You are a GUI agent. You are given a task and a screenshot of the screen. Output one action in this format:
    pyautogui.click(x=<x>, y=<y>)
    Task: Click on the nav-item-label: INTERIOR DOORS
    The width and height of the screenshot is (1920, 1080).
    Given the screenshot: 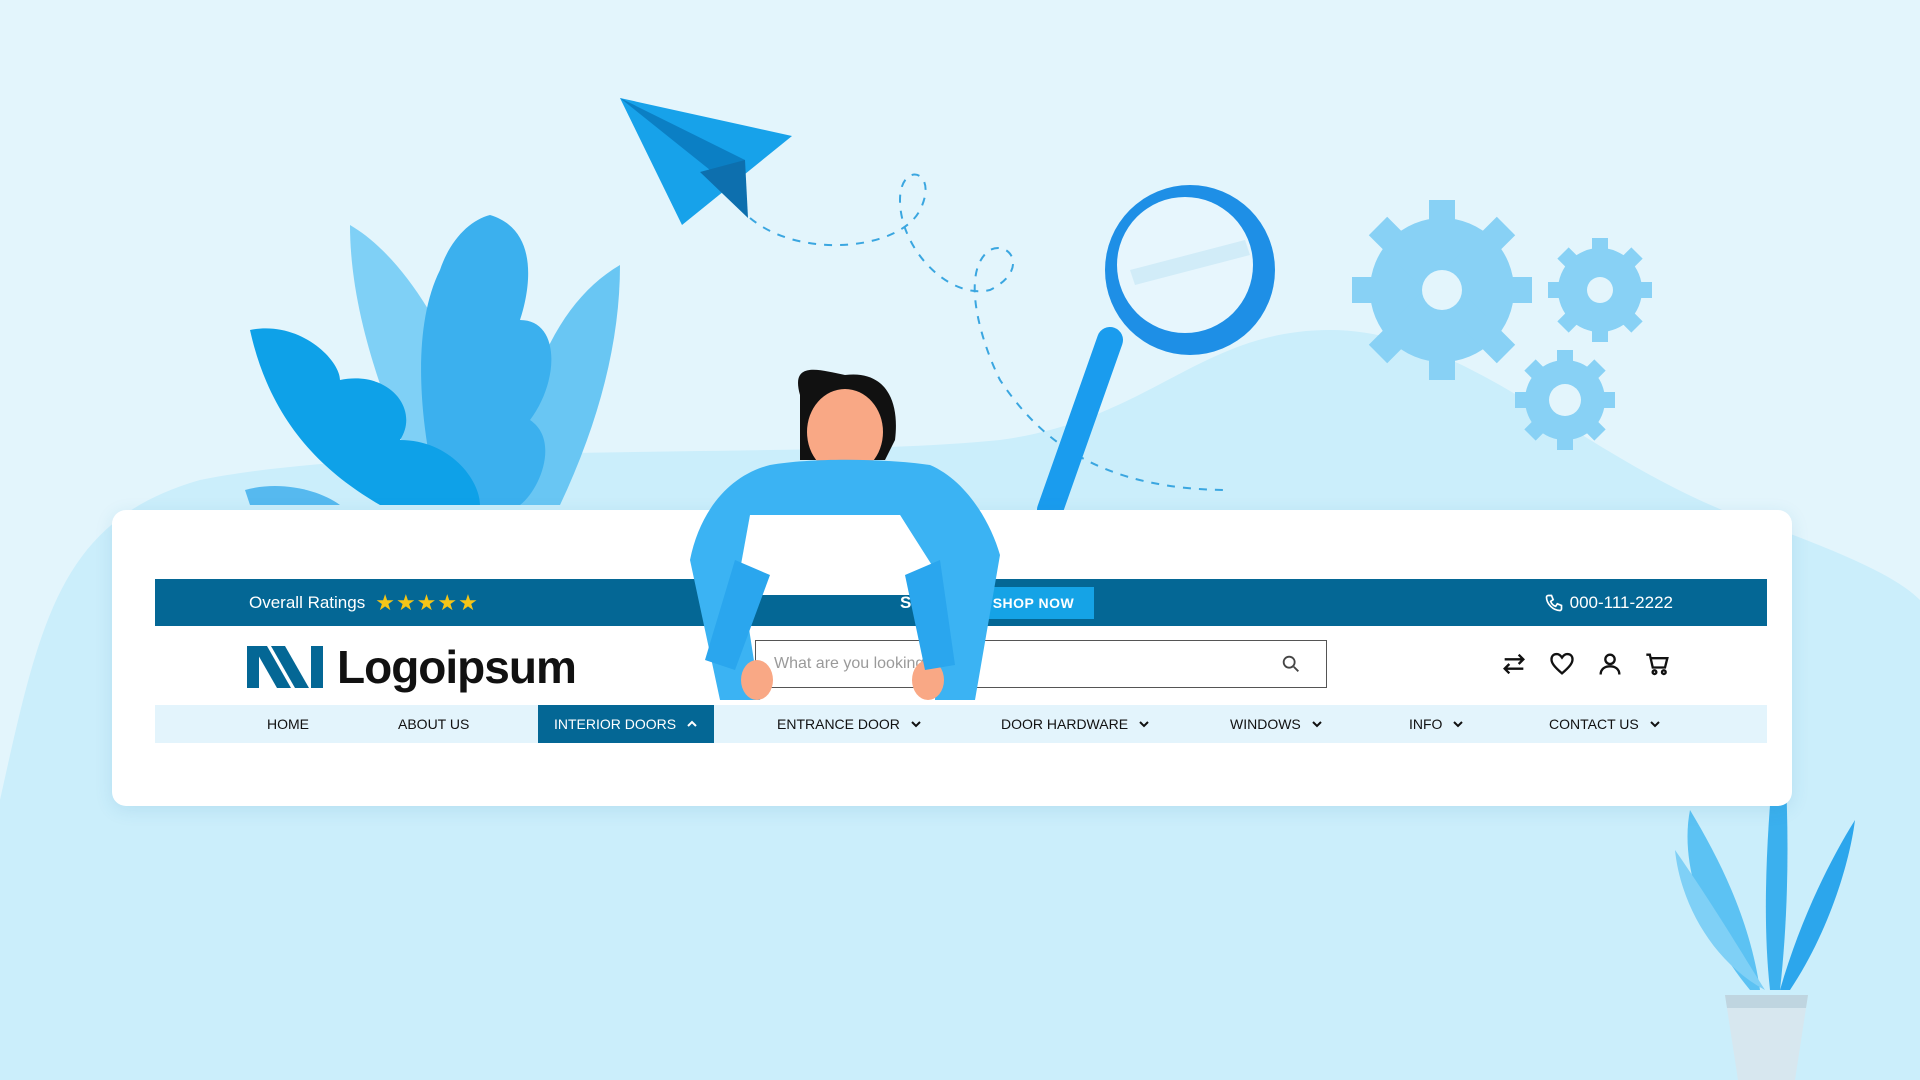 What is the action you would take?
    pyautogui.click(x=615, y=724)
    